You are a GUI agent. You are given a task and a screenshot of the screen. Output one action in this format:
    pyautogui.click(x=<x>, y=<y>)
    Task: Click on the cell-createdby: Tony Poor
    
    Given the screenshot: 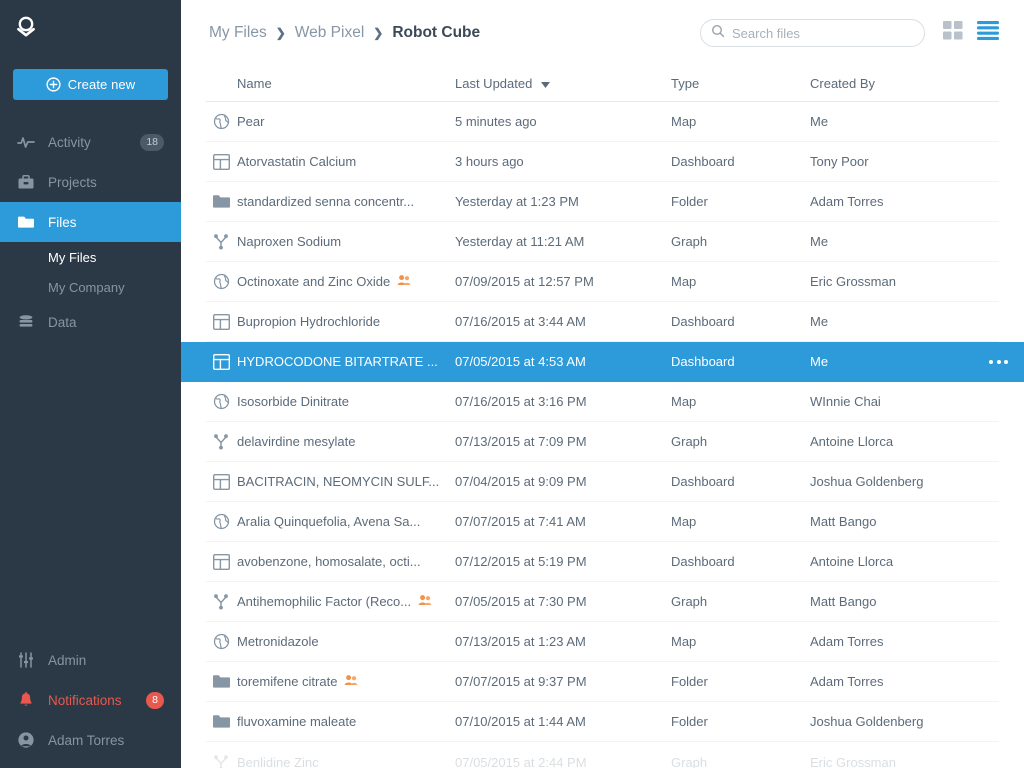 What is the action you would take?
    pyautogui.click(x=839, y=161)
    